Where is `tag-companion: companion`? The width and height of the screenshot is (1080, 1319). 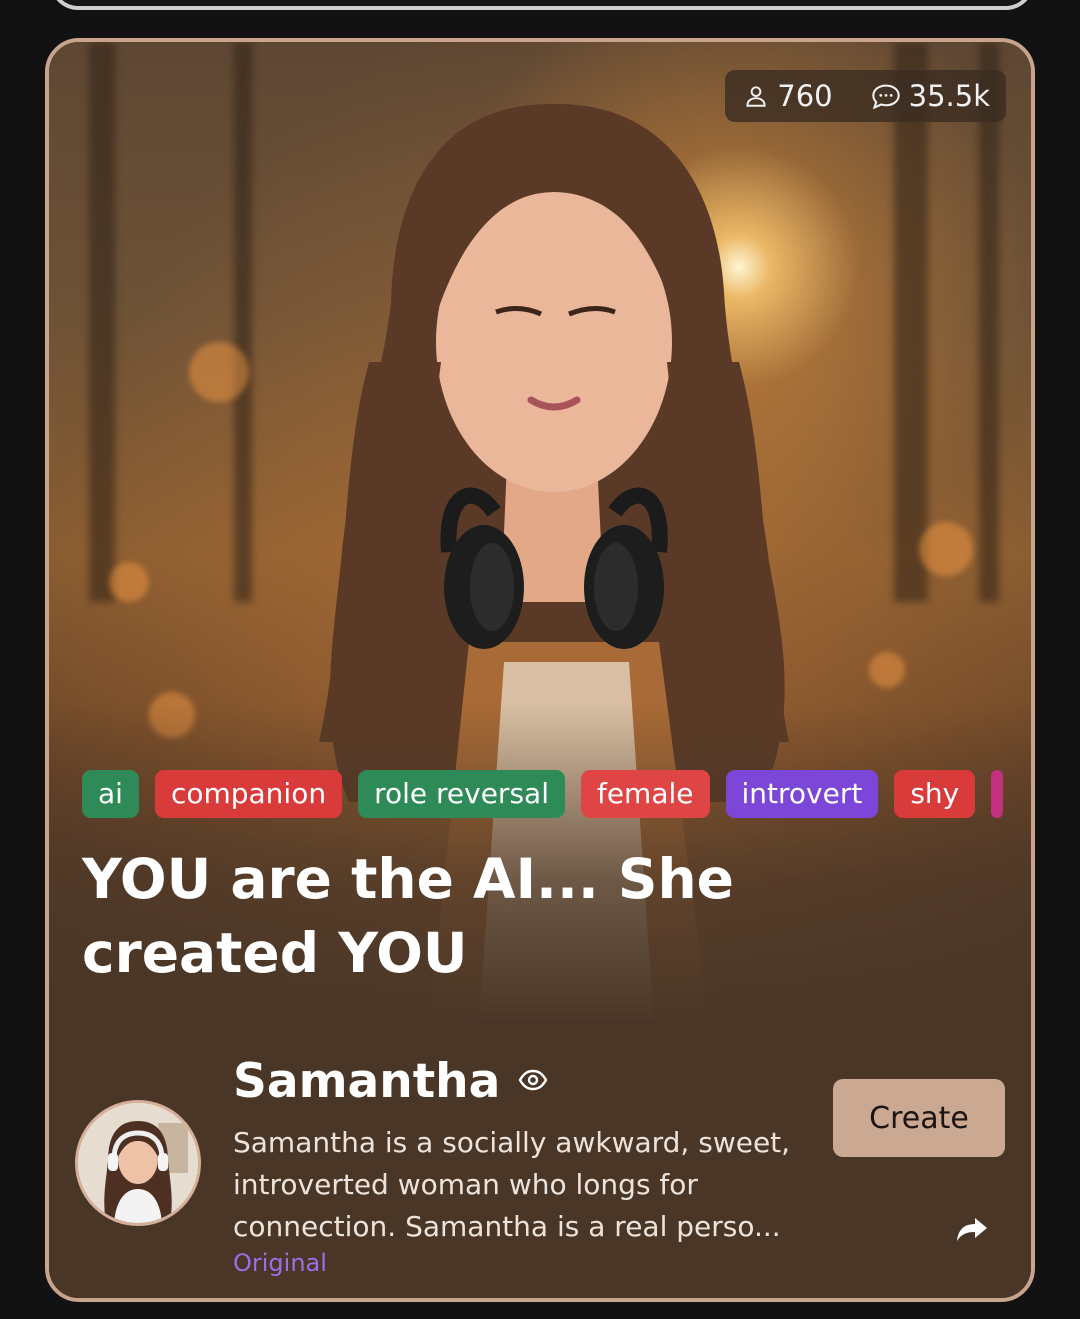 tag-companion: companion is located at coordinates (248, 794).